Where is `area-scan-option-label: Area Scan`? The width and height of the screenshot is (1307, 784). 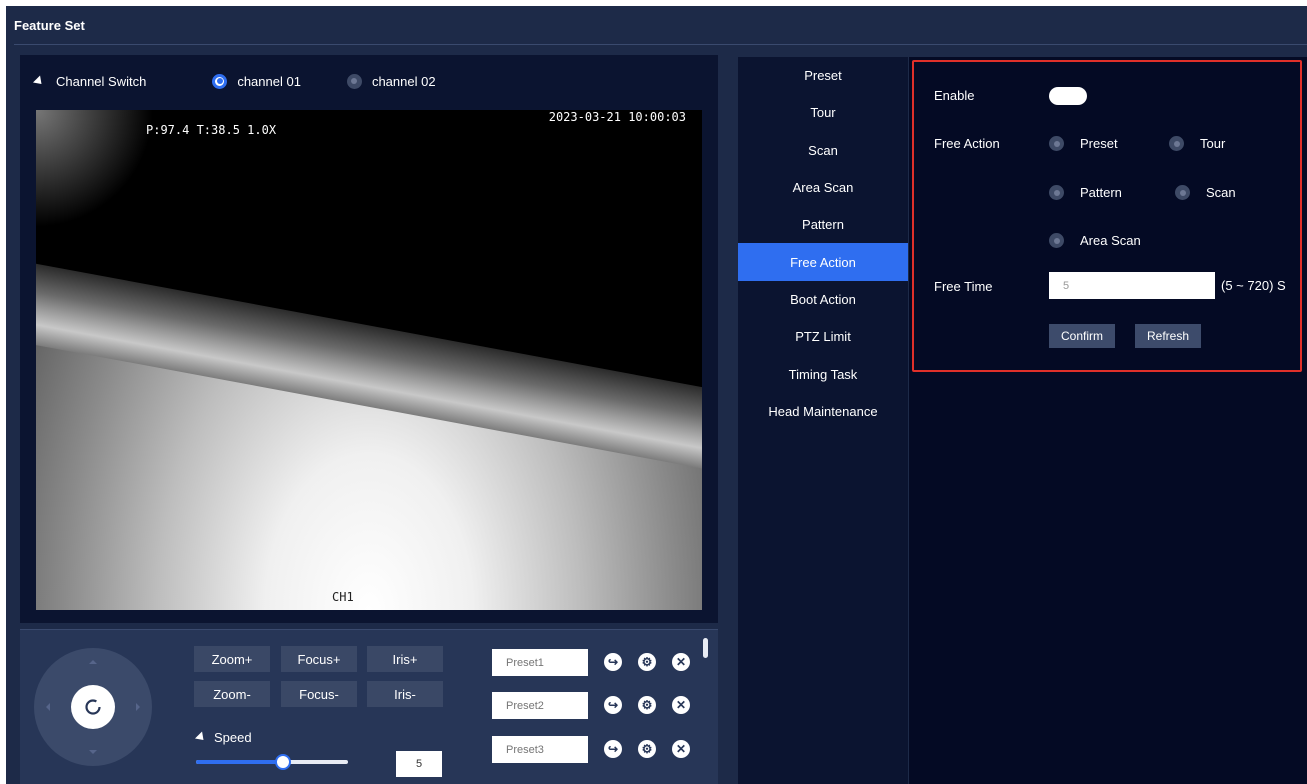
area-scan-option-label: Area Scan is located at coordinates (1110, 240).